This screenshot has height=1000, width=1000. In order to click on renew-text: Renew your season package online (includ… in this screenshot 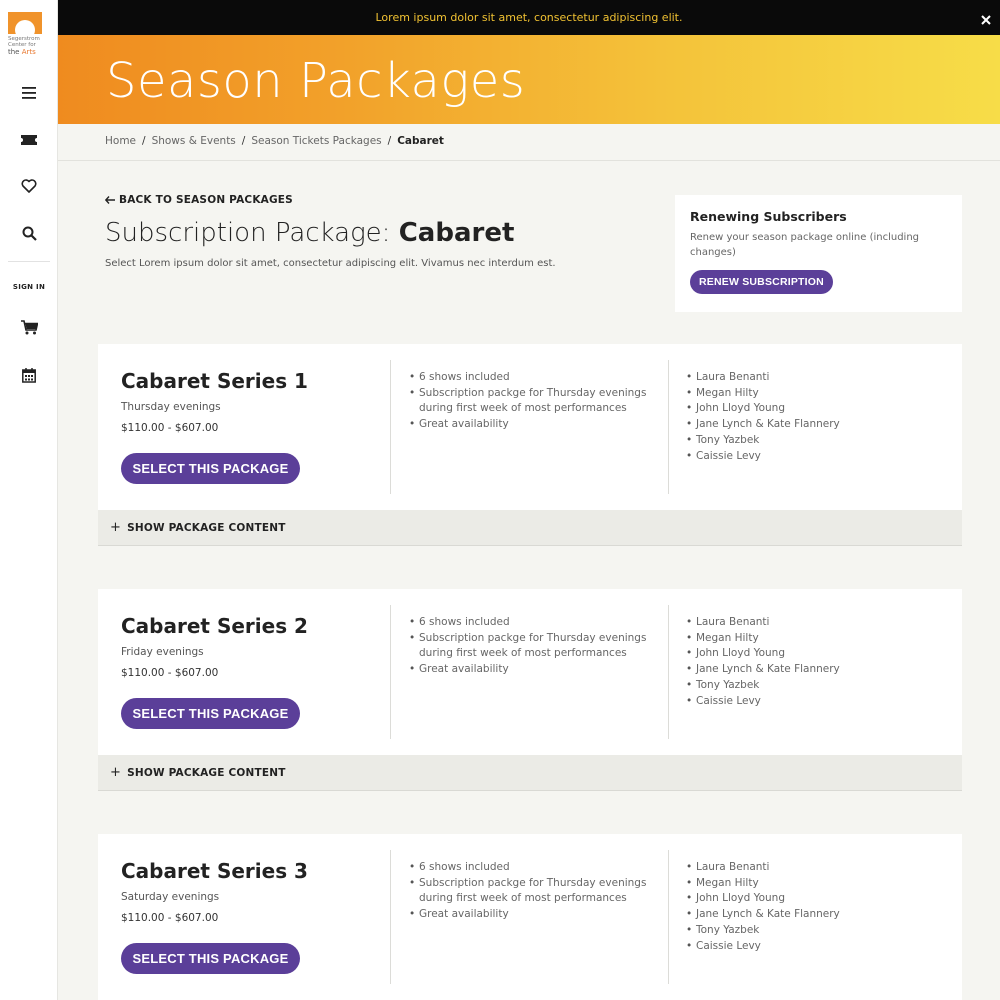, I will do `click(805, 245)`.